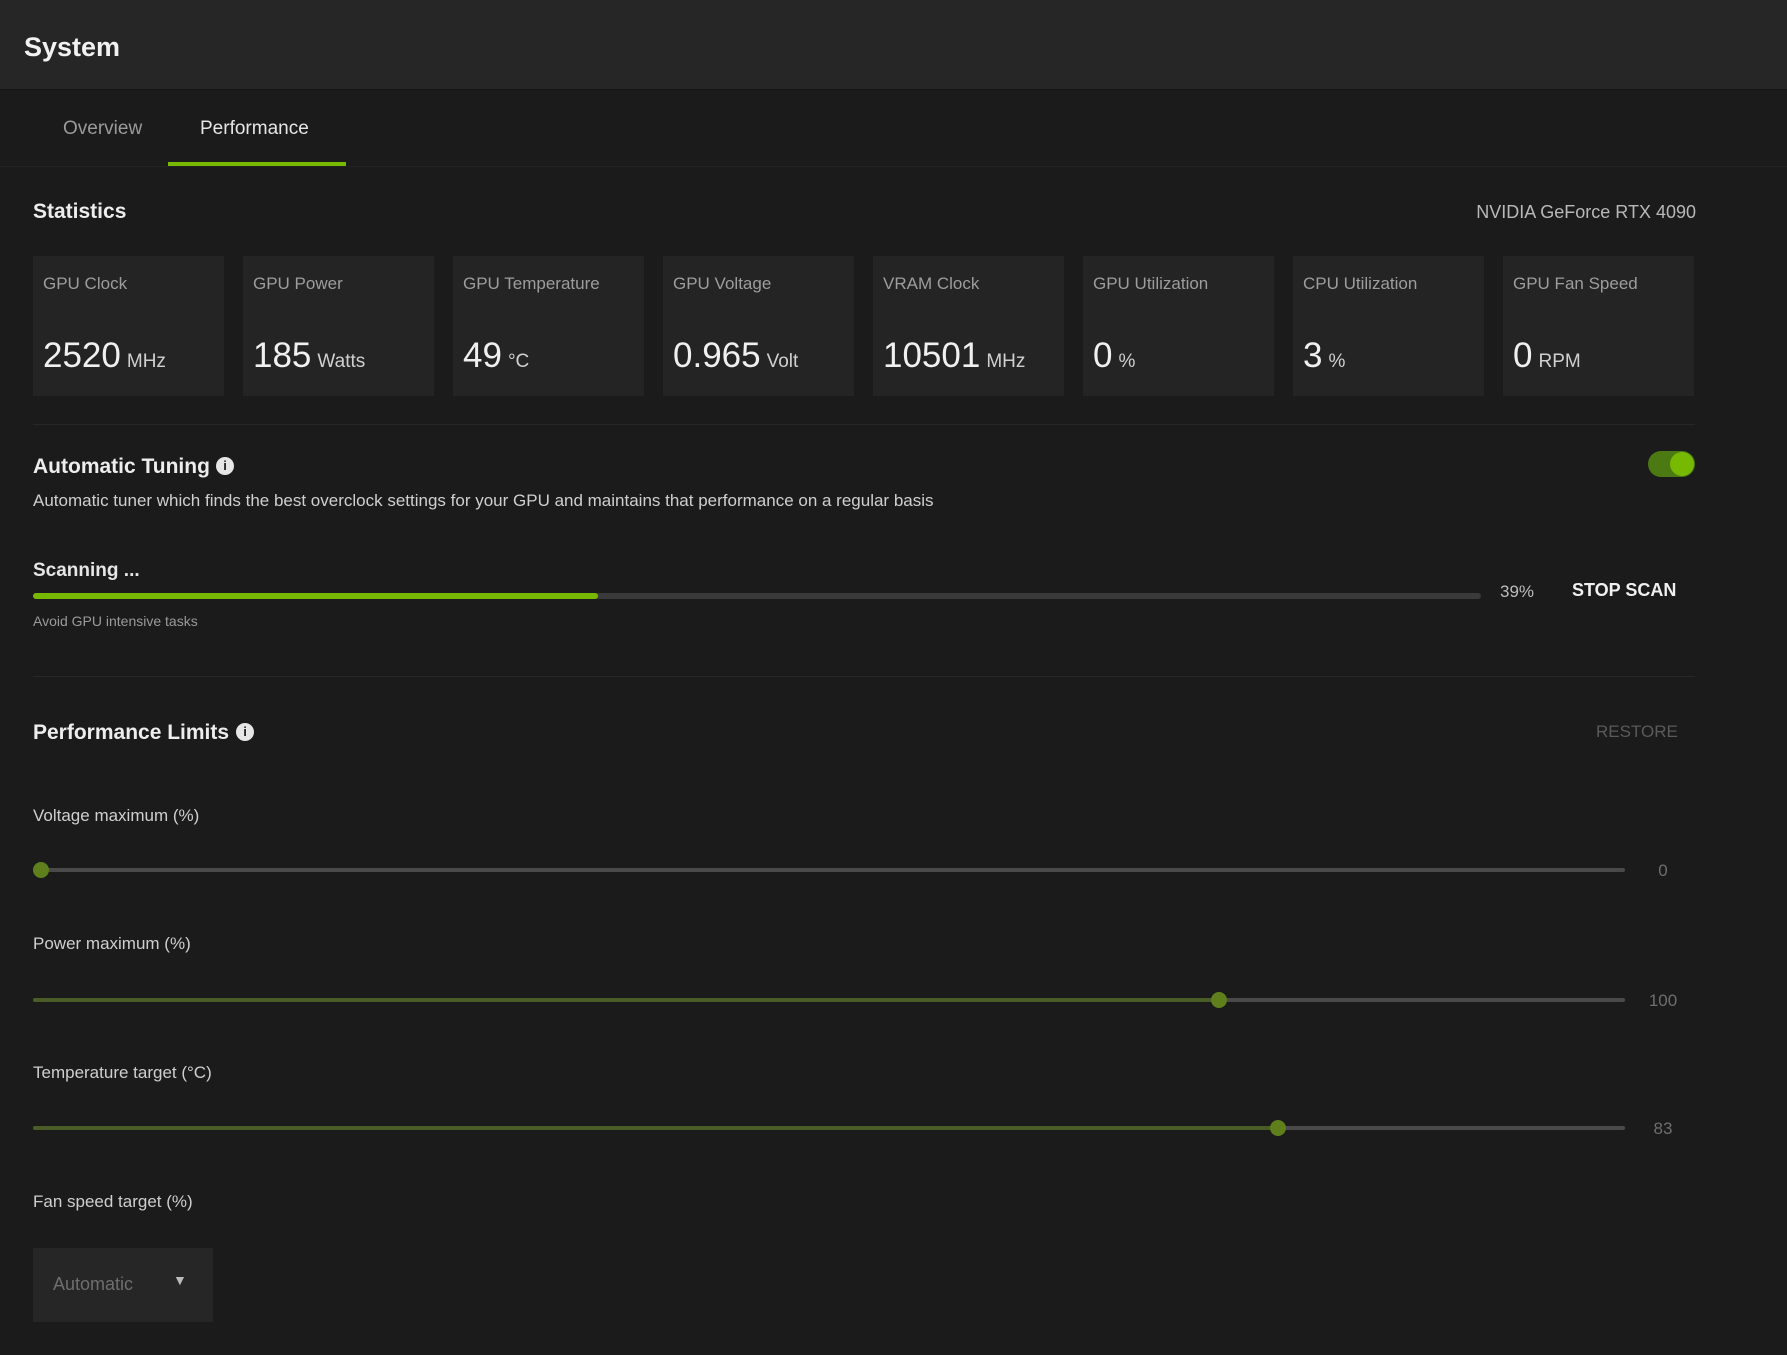  What do you see at coordinates (1663, 1128) in the screenshot?
I see `temperature-target-value: 83` at bounding box center [1663, 1128].